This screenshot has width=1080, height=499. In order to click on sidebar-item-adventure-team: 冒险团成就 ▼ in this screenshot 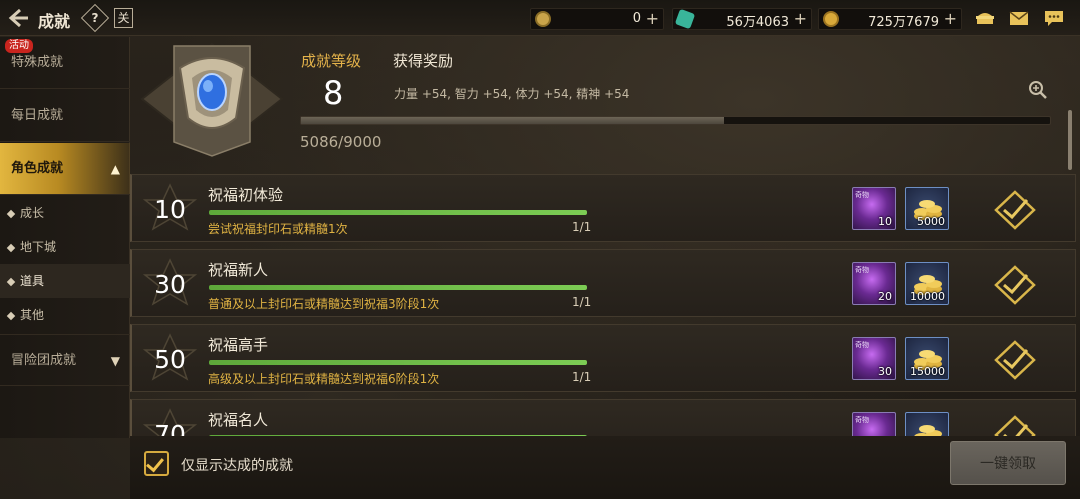, I will do `click(65, 360)`.